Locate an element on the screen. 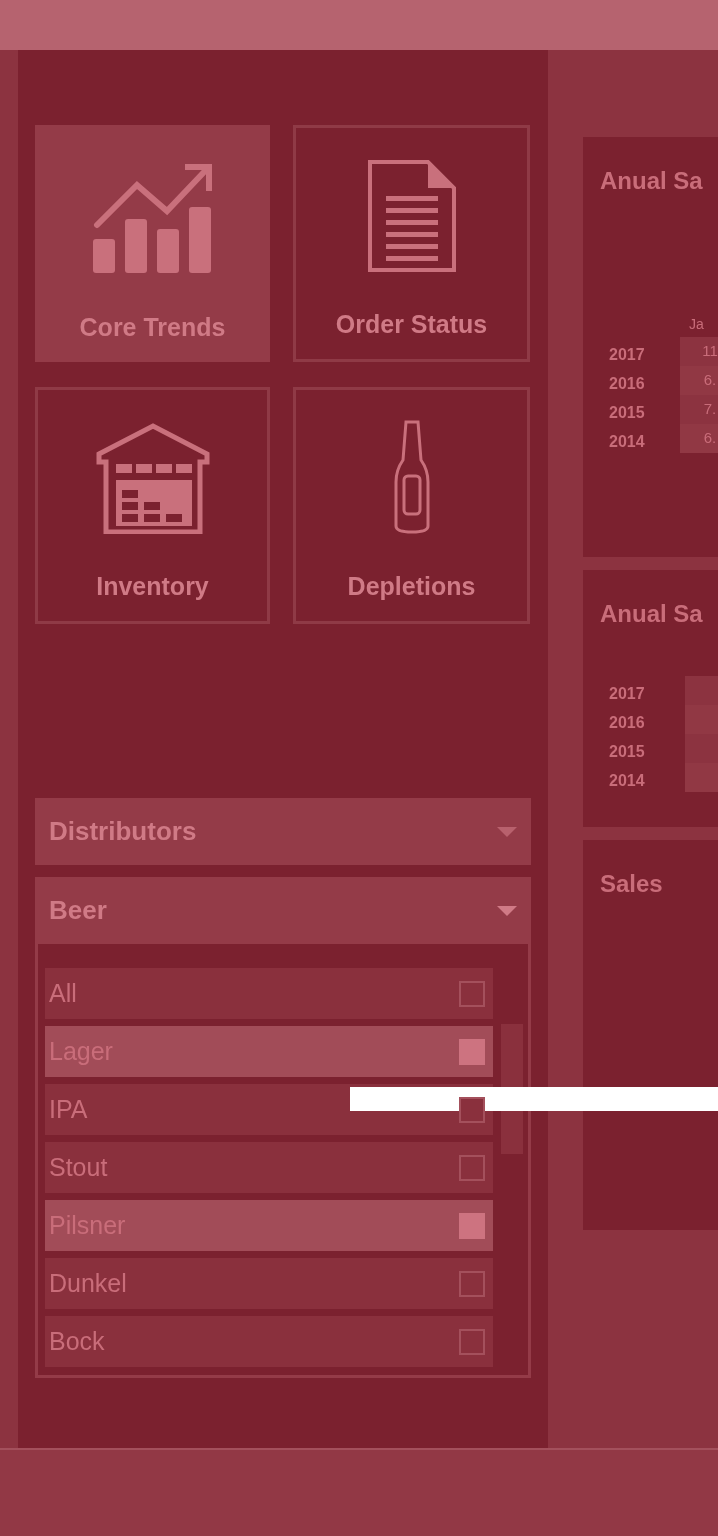 Image resolution: width=718 pixels, height=1536 pixels. nav-tile: Order Status is located at coordinates (411, 243).